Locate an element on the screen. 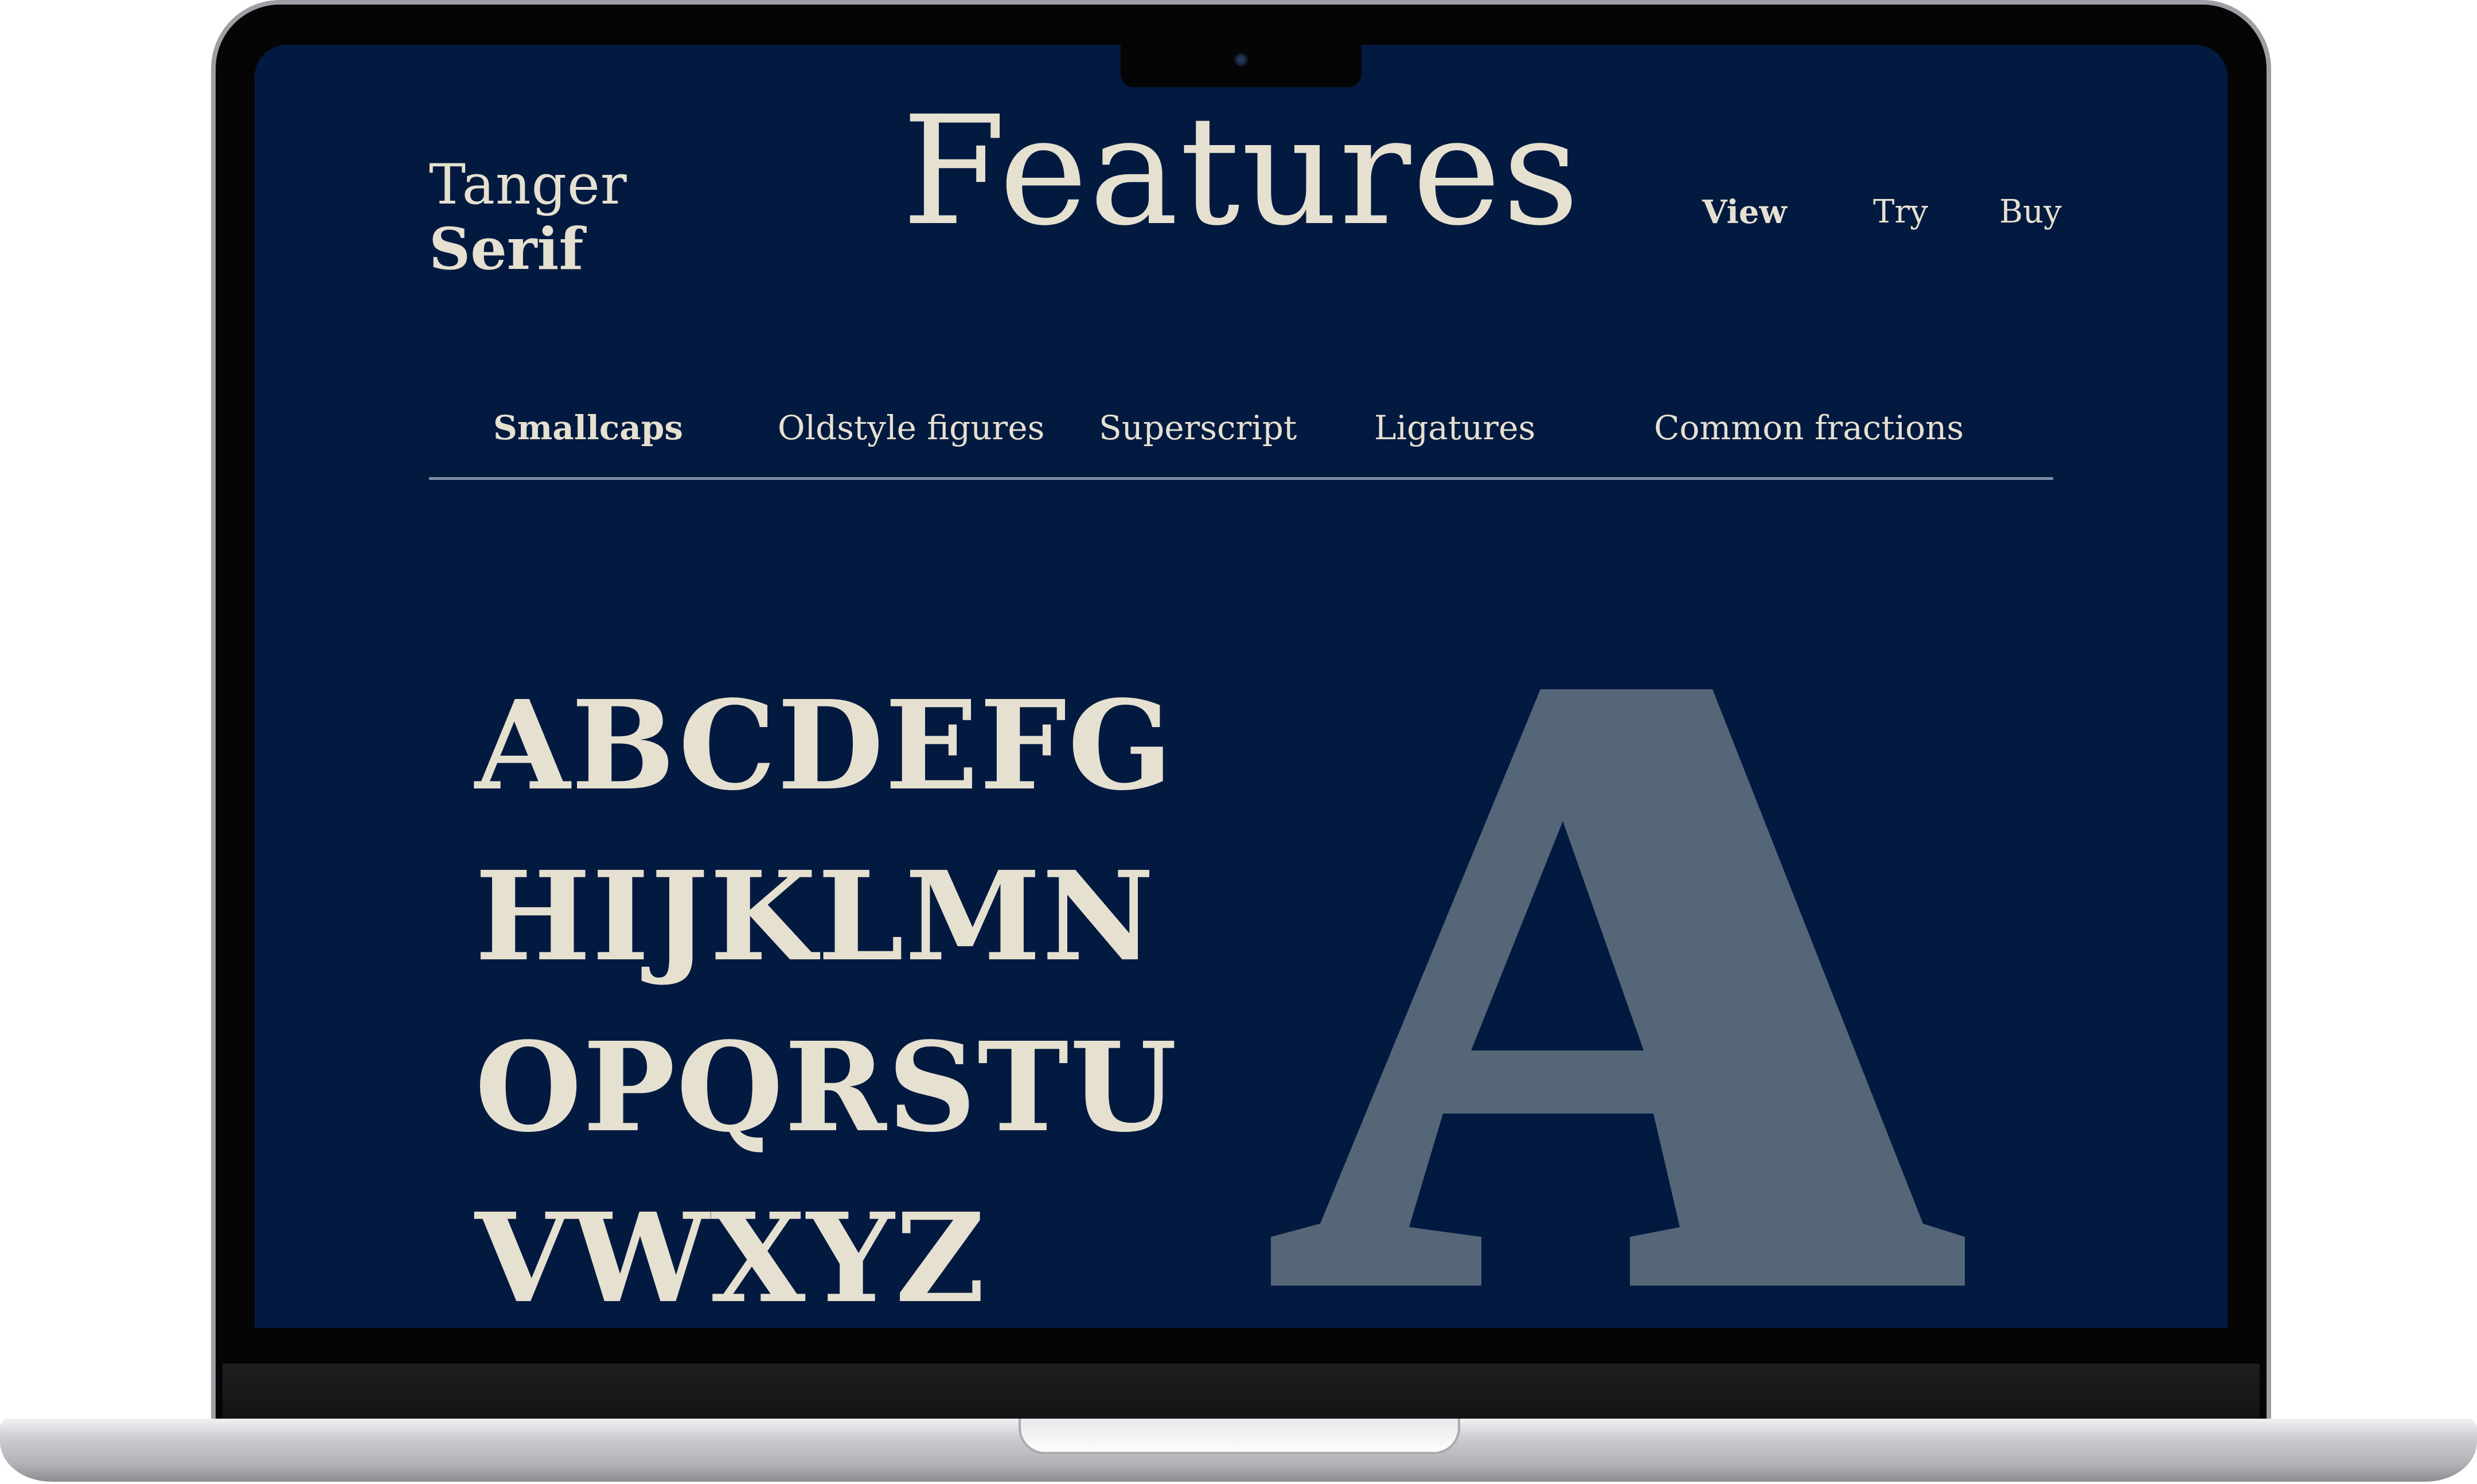 The image size is (2477, 1484). camera-notch is located at coordinates (1241, 66).